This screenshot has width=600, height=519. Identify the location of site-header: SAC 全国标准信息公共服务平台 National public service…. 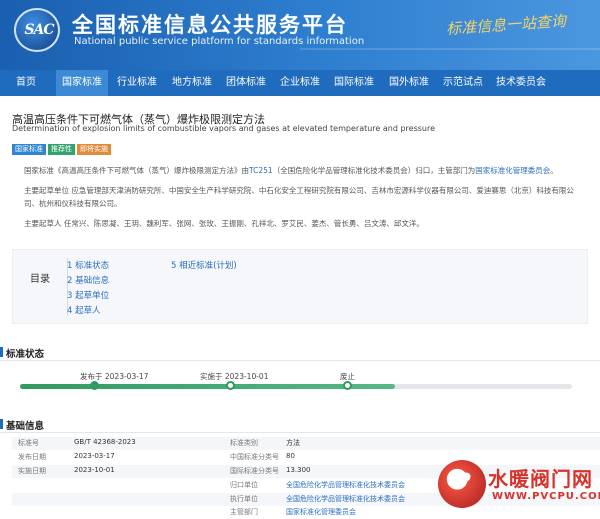
(300, 35).